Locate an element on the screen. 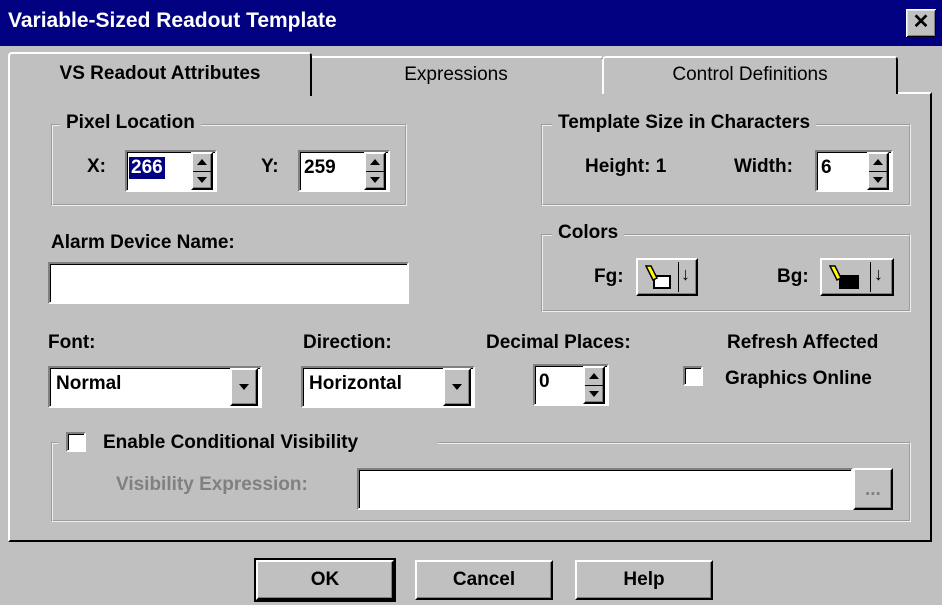 The height and width of the screenshot is (605, 942). direction-select: Horizontal is located at coordinates (388, 387).